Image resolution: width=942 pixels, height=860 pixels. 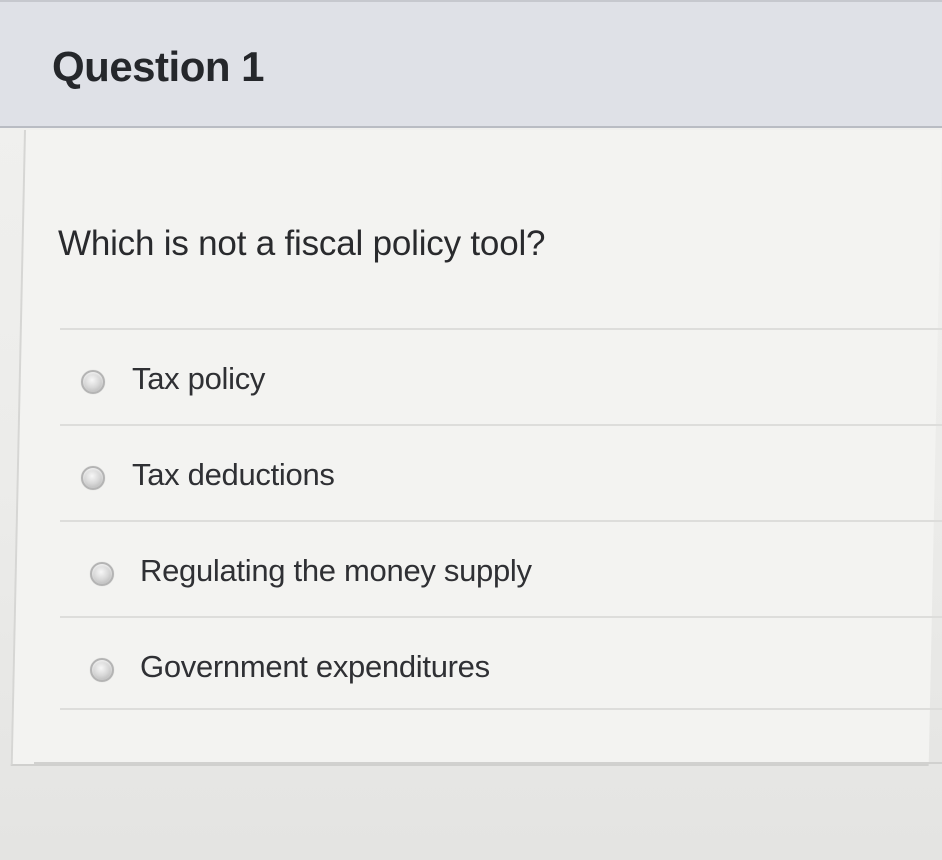 I want to click on answer-option-regulating-money-supply: Regulating the money supply, so click(x=501, y=567).